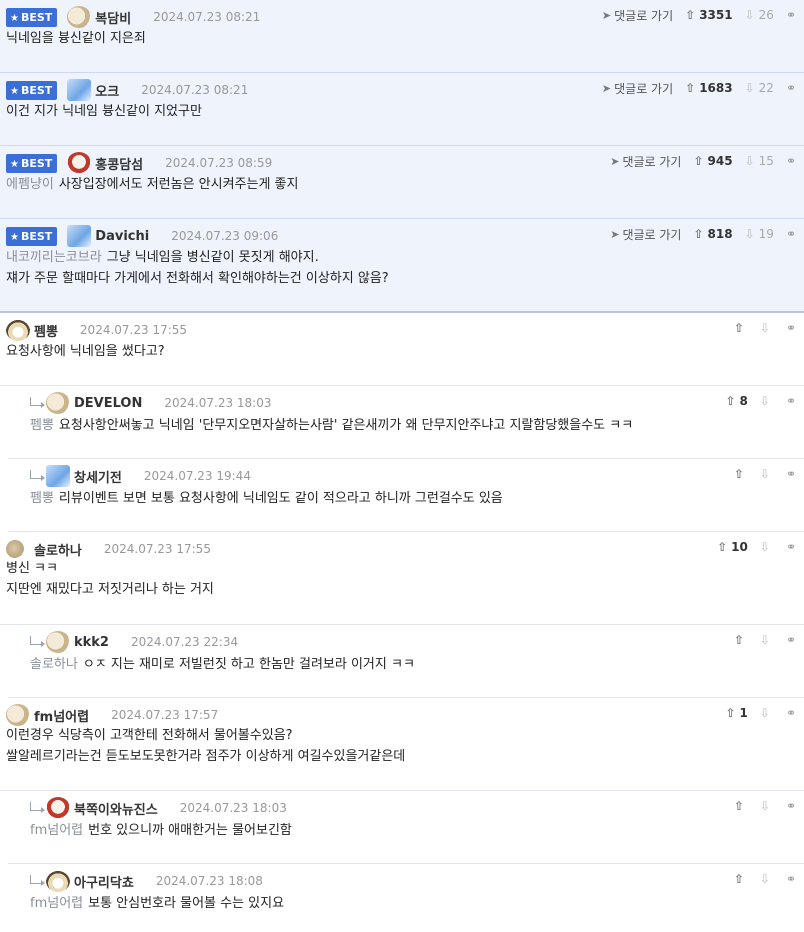 The height and width of the screenshot is (932, 804). I want to click on comment-tools: ⇧ 8 ⇩ ⚭, so click(760, 401).